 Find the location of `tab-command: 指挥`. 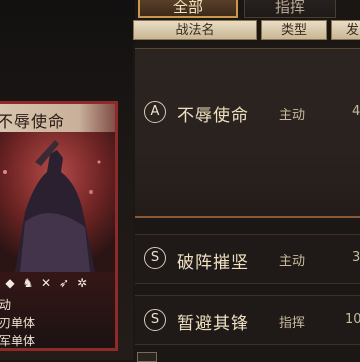

tab-command: 指挥 is located at coordinates (290, 9).